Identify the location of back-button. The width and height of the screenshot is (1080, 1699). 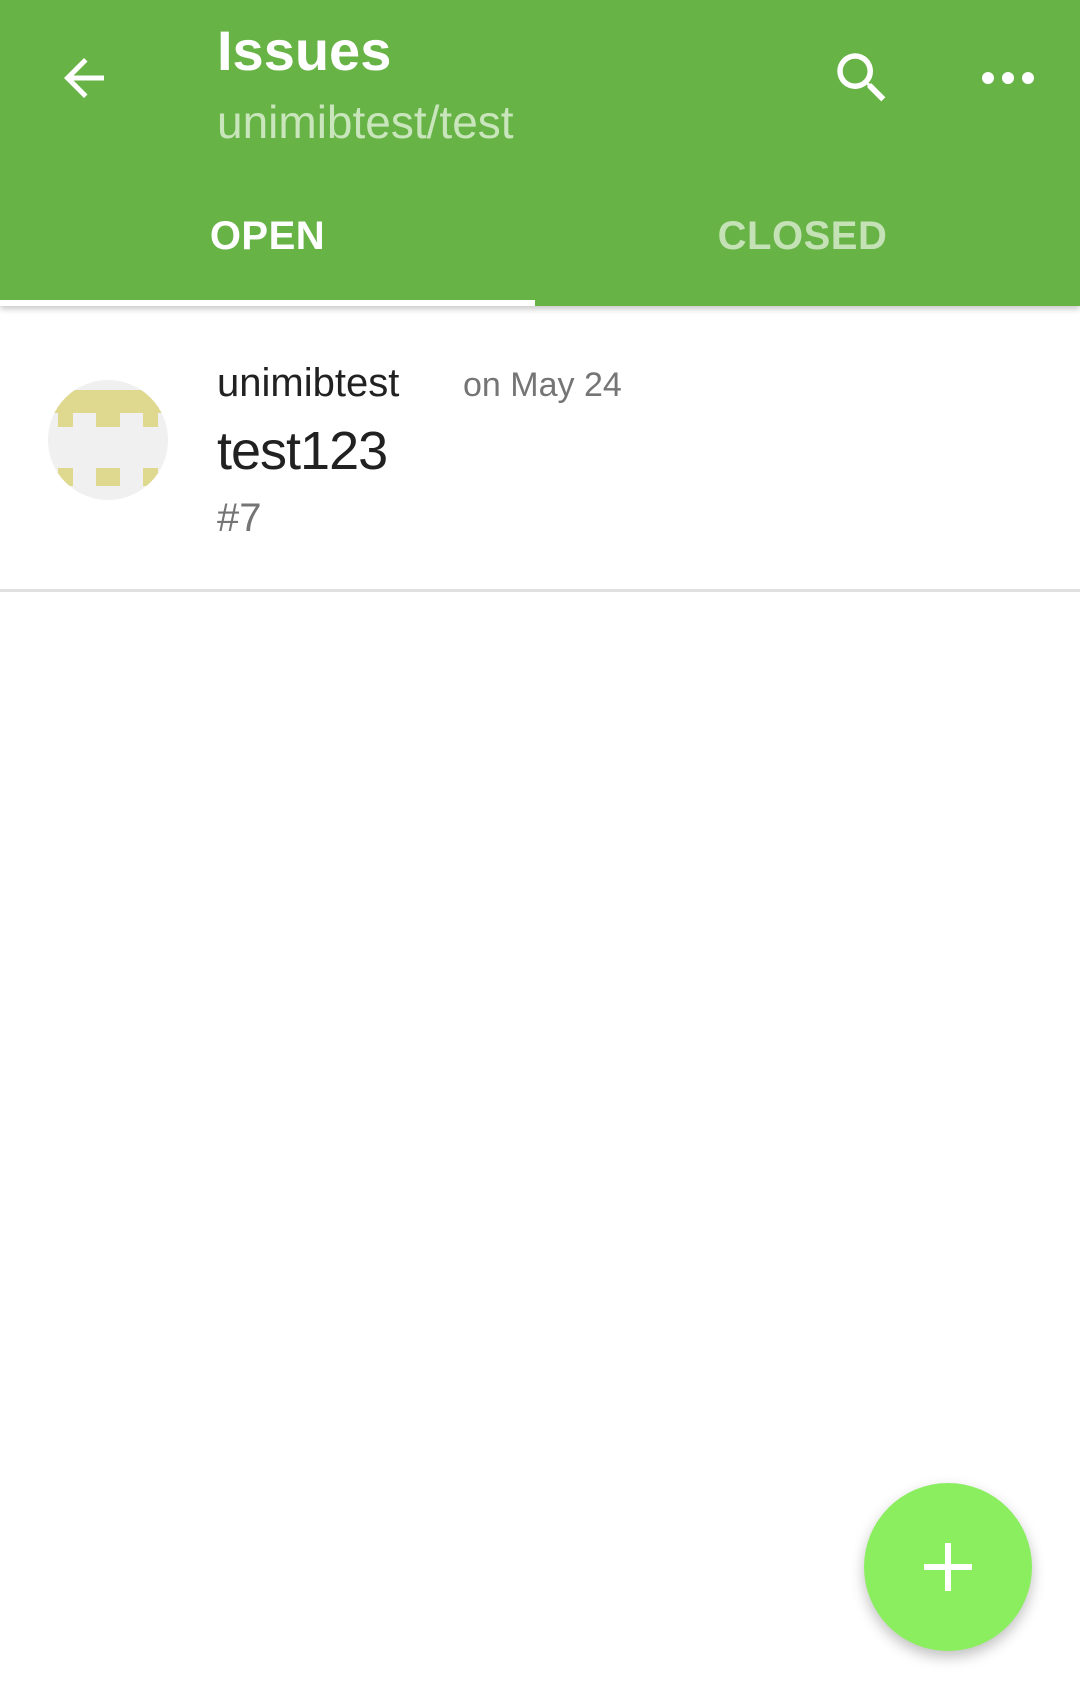
(84, 78).